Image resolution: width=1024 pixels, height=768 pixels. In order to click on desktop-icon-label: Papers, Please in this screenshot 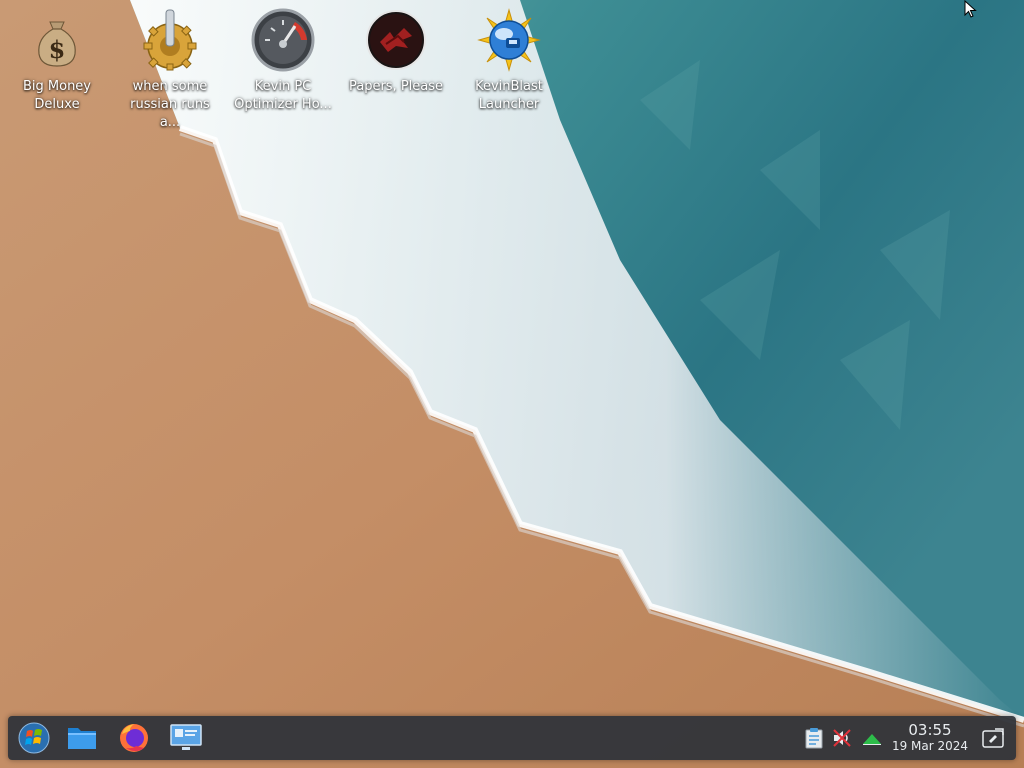, I will do `click(396, 86)`.